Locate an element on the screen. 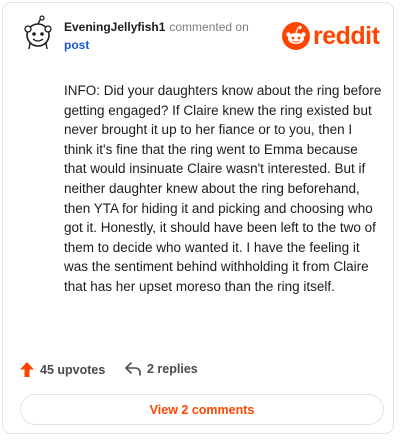 This screenshot has height=440, width=400. upvote-control: 45 upvotes is located at coordinates (62, 369).